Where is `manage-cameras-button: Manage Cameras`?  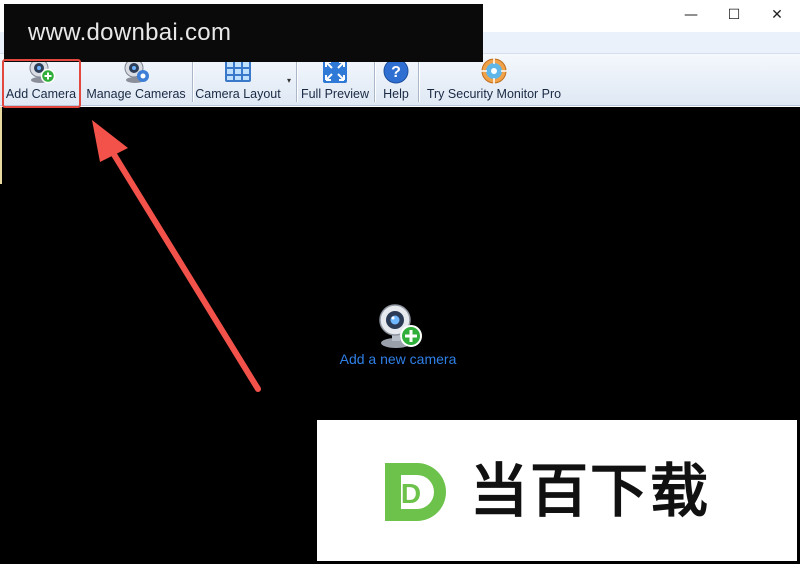
manage-cameras-button: Manage Cameras is located at coordinates (136, 80).